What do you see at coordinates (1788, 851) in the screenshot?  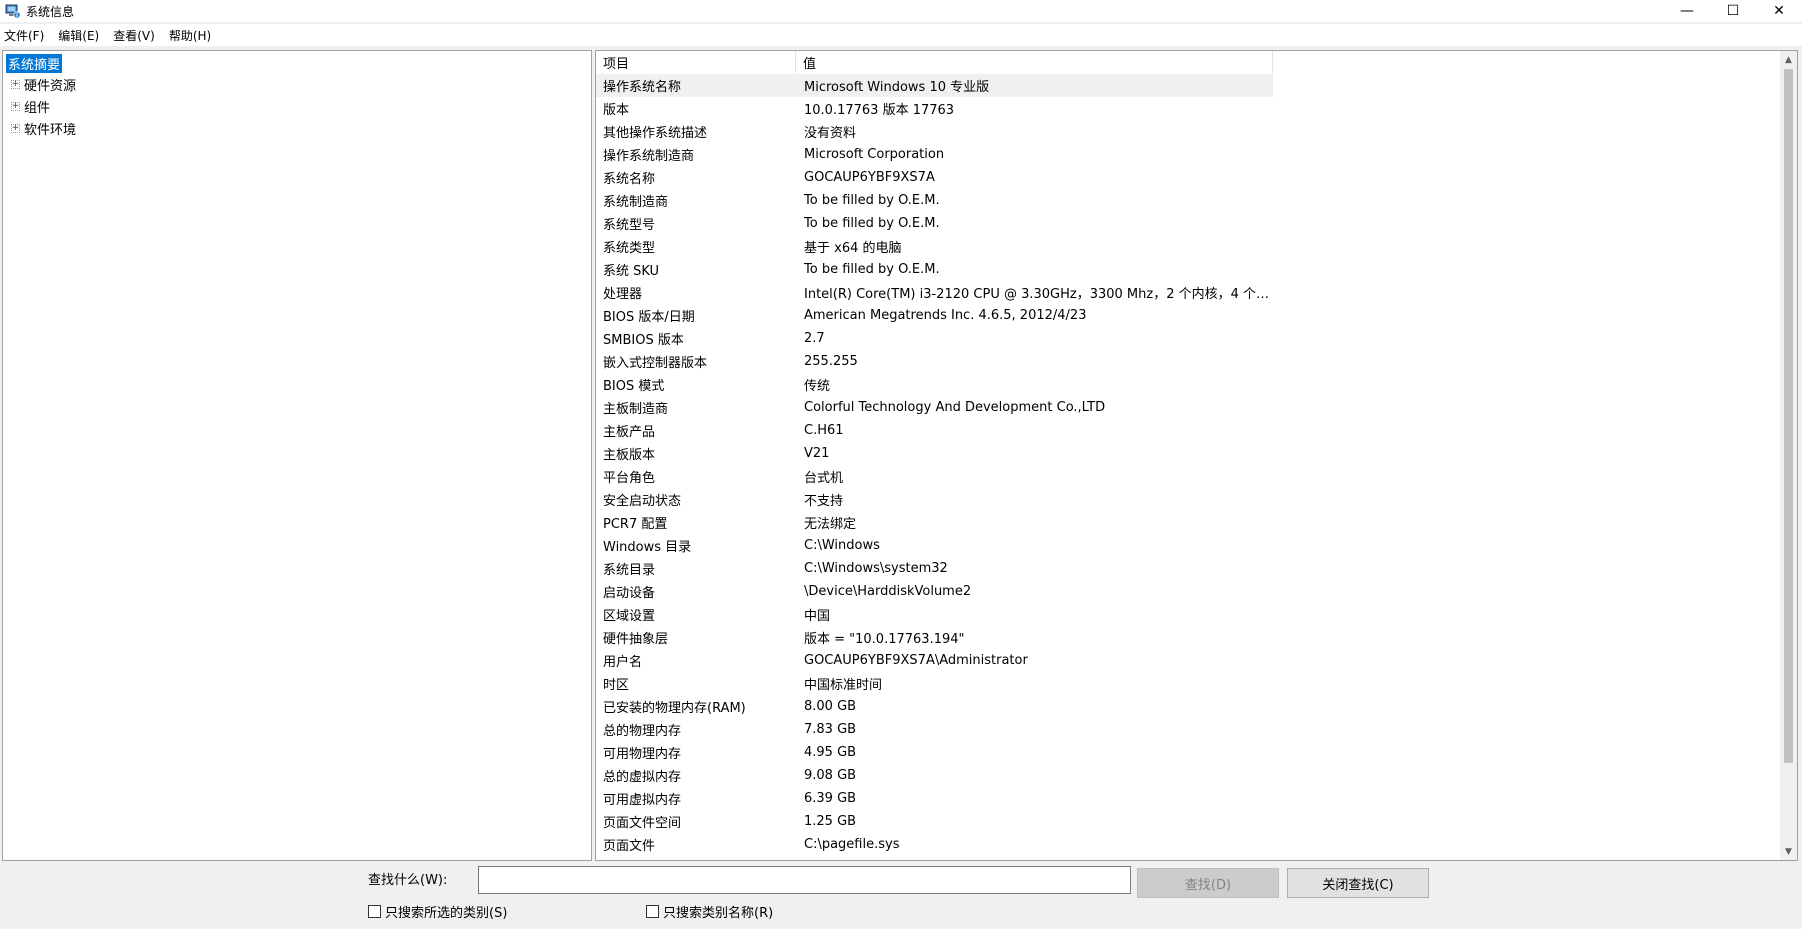 I see `scroll-down-icon: ▼` at bounding box center [1788, 851].